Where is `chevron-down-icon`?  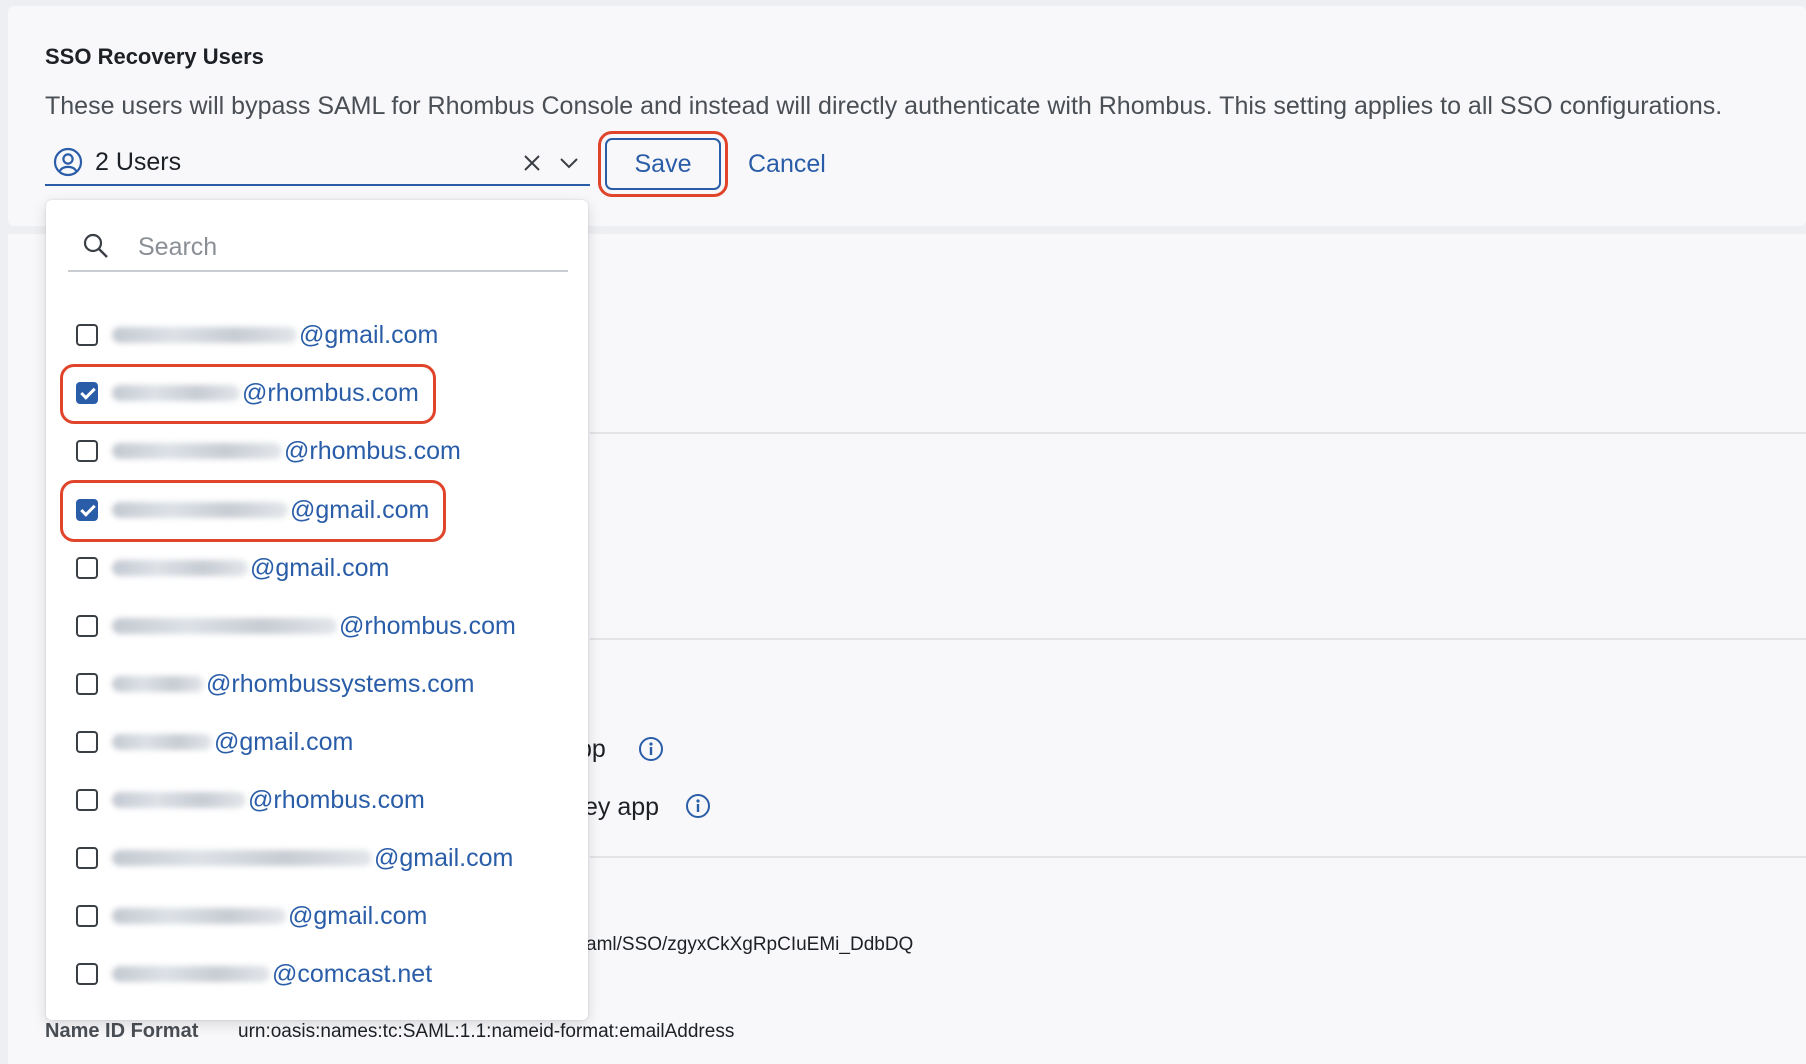
chevron-down-icon is located at coordinates (569, 165).